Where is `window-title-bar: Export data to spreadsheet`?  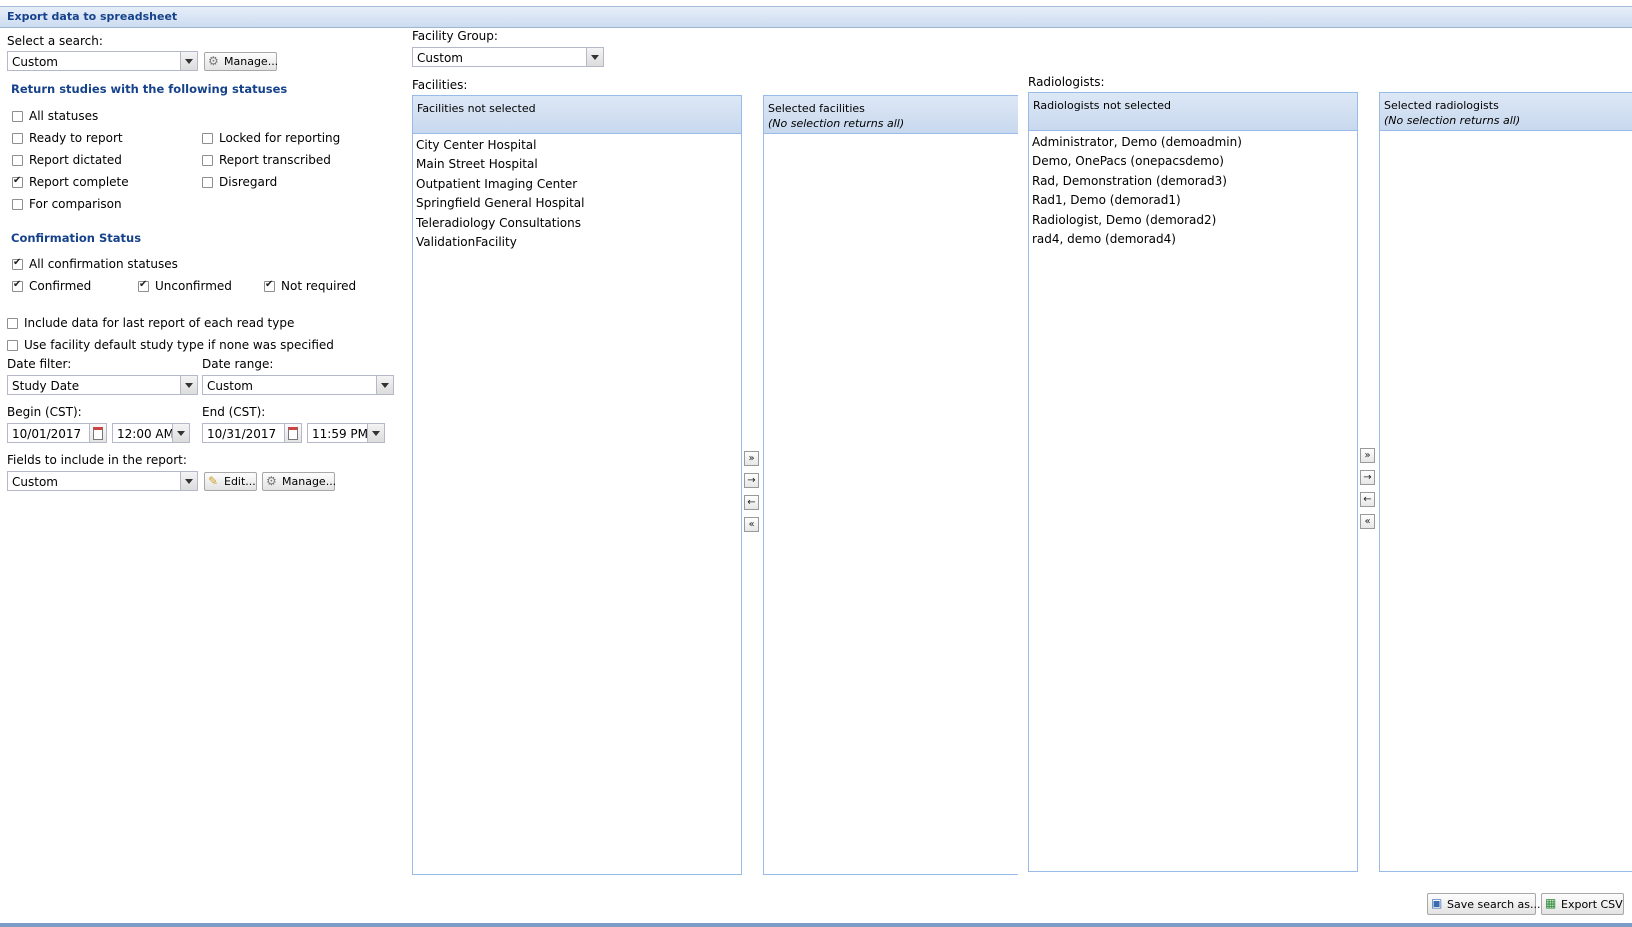
window-title-bar: Export data to spreadsheet is located at coordinates (816, 17).